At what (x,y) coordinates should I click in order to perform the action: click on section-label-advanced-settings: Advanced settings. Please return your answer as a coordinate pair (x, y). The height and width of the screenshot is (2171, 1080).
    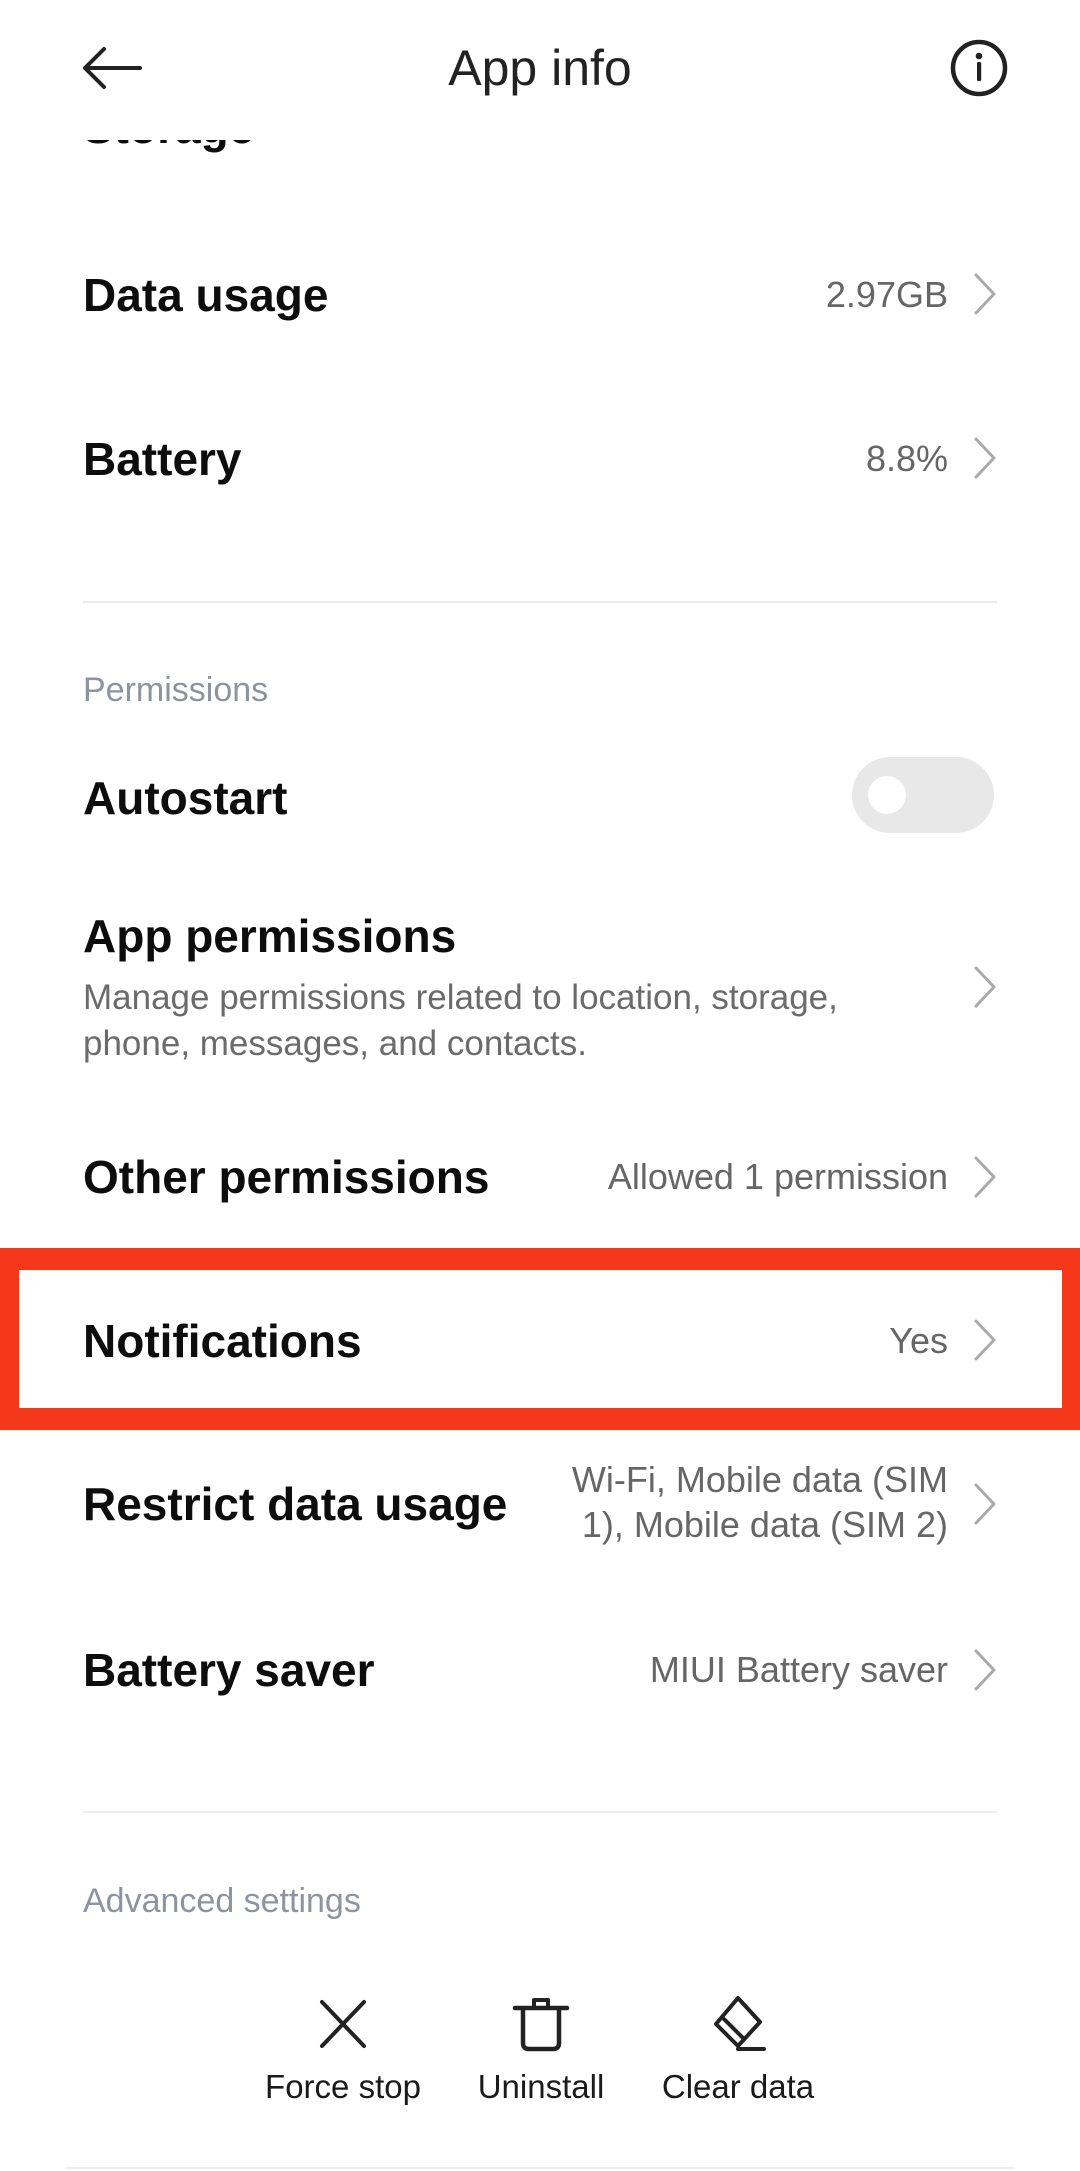
    Looking at the image, I should click on (222, 1901).